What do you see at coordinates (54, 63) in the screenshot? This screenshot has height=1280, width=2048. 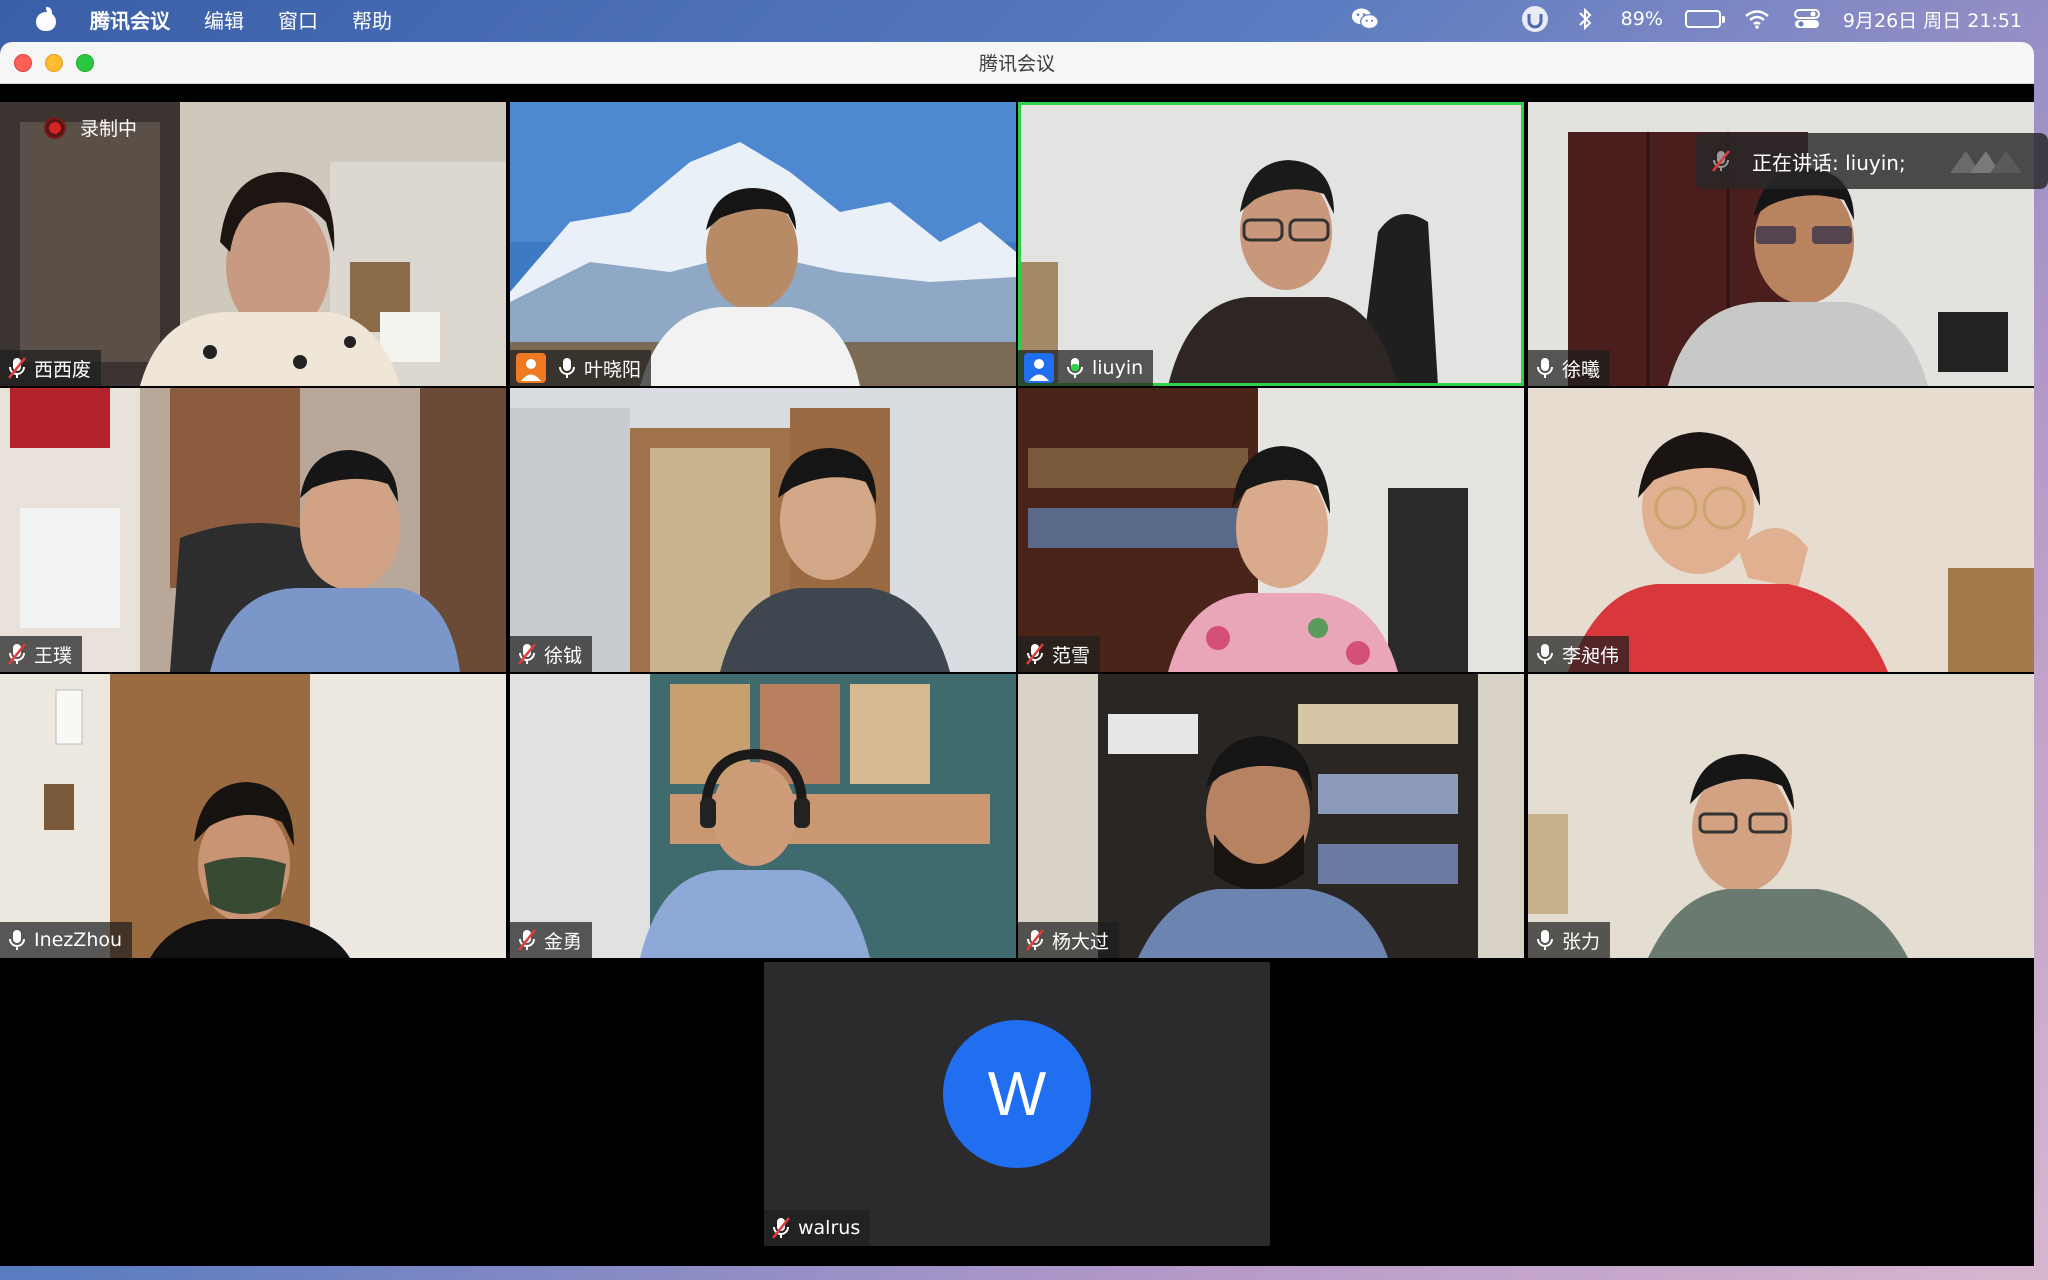 I see `minimize-window-button` at bounding box center [54, 63].